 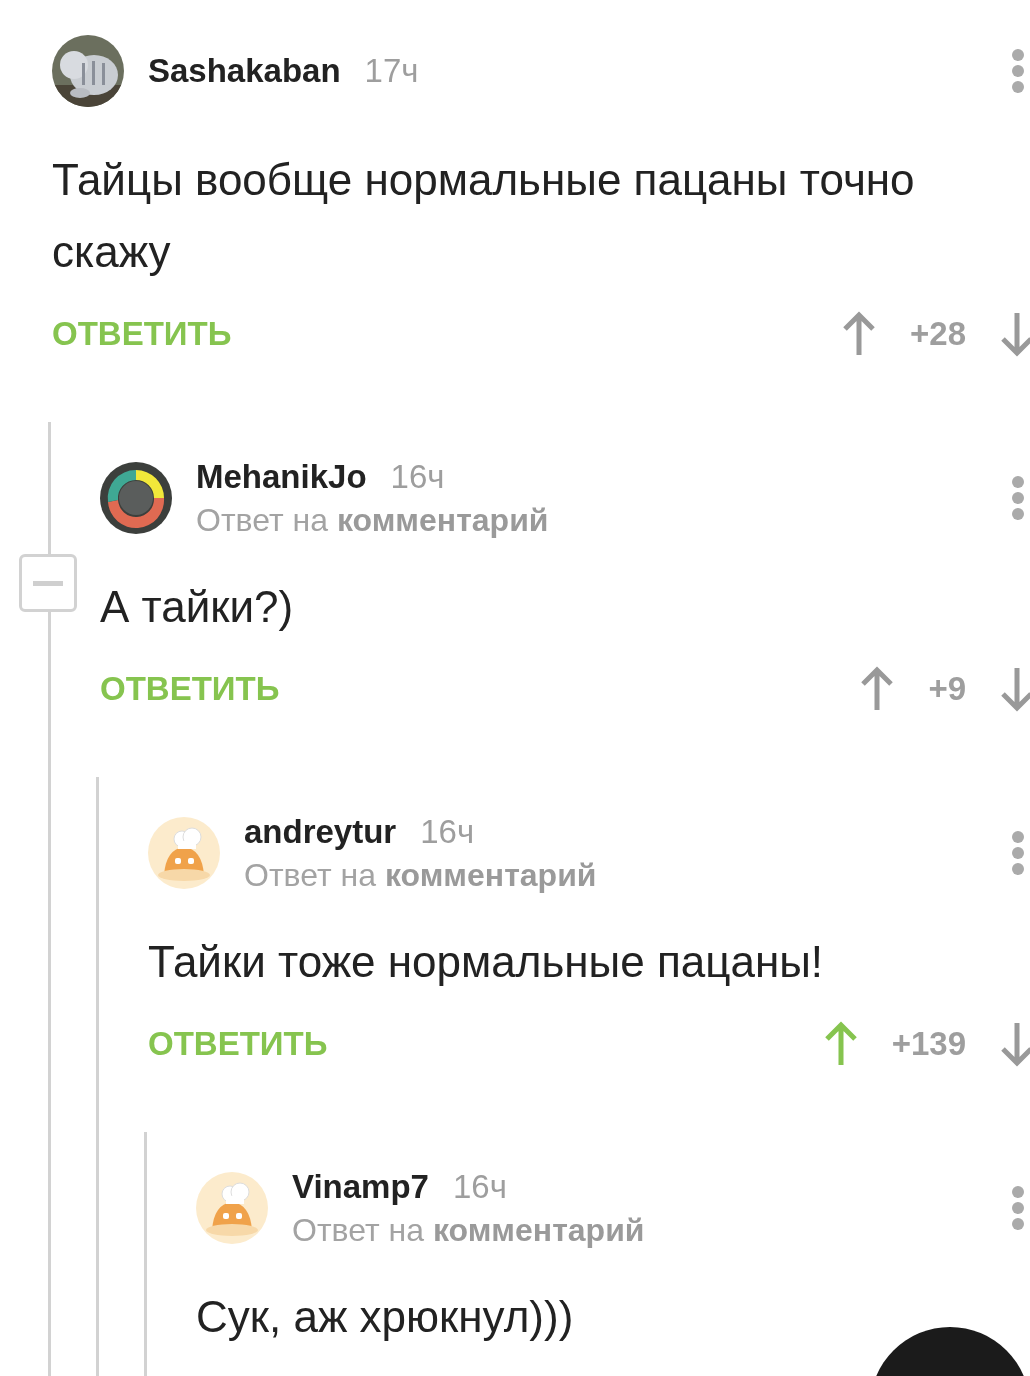 What do you see at coordinates (281, 476) in the screenshot?
I see `author-name: MehanikJo` at bounding box center [281, 476].